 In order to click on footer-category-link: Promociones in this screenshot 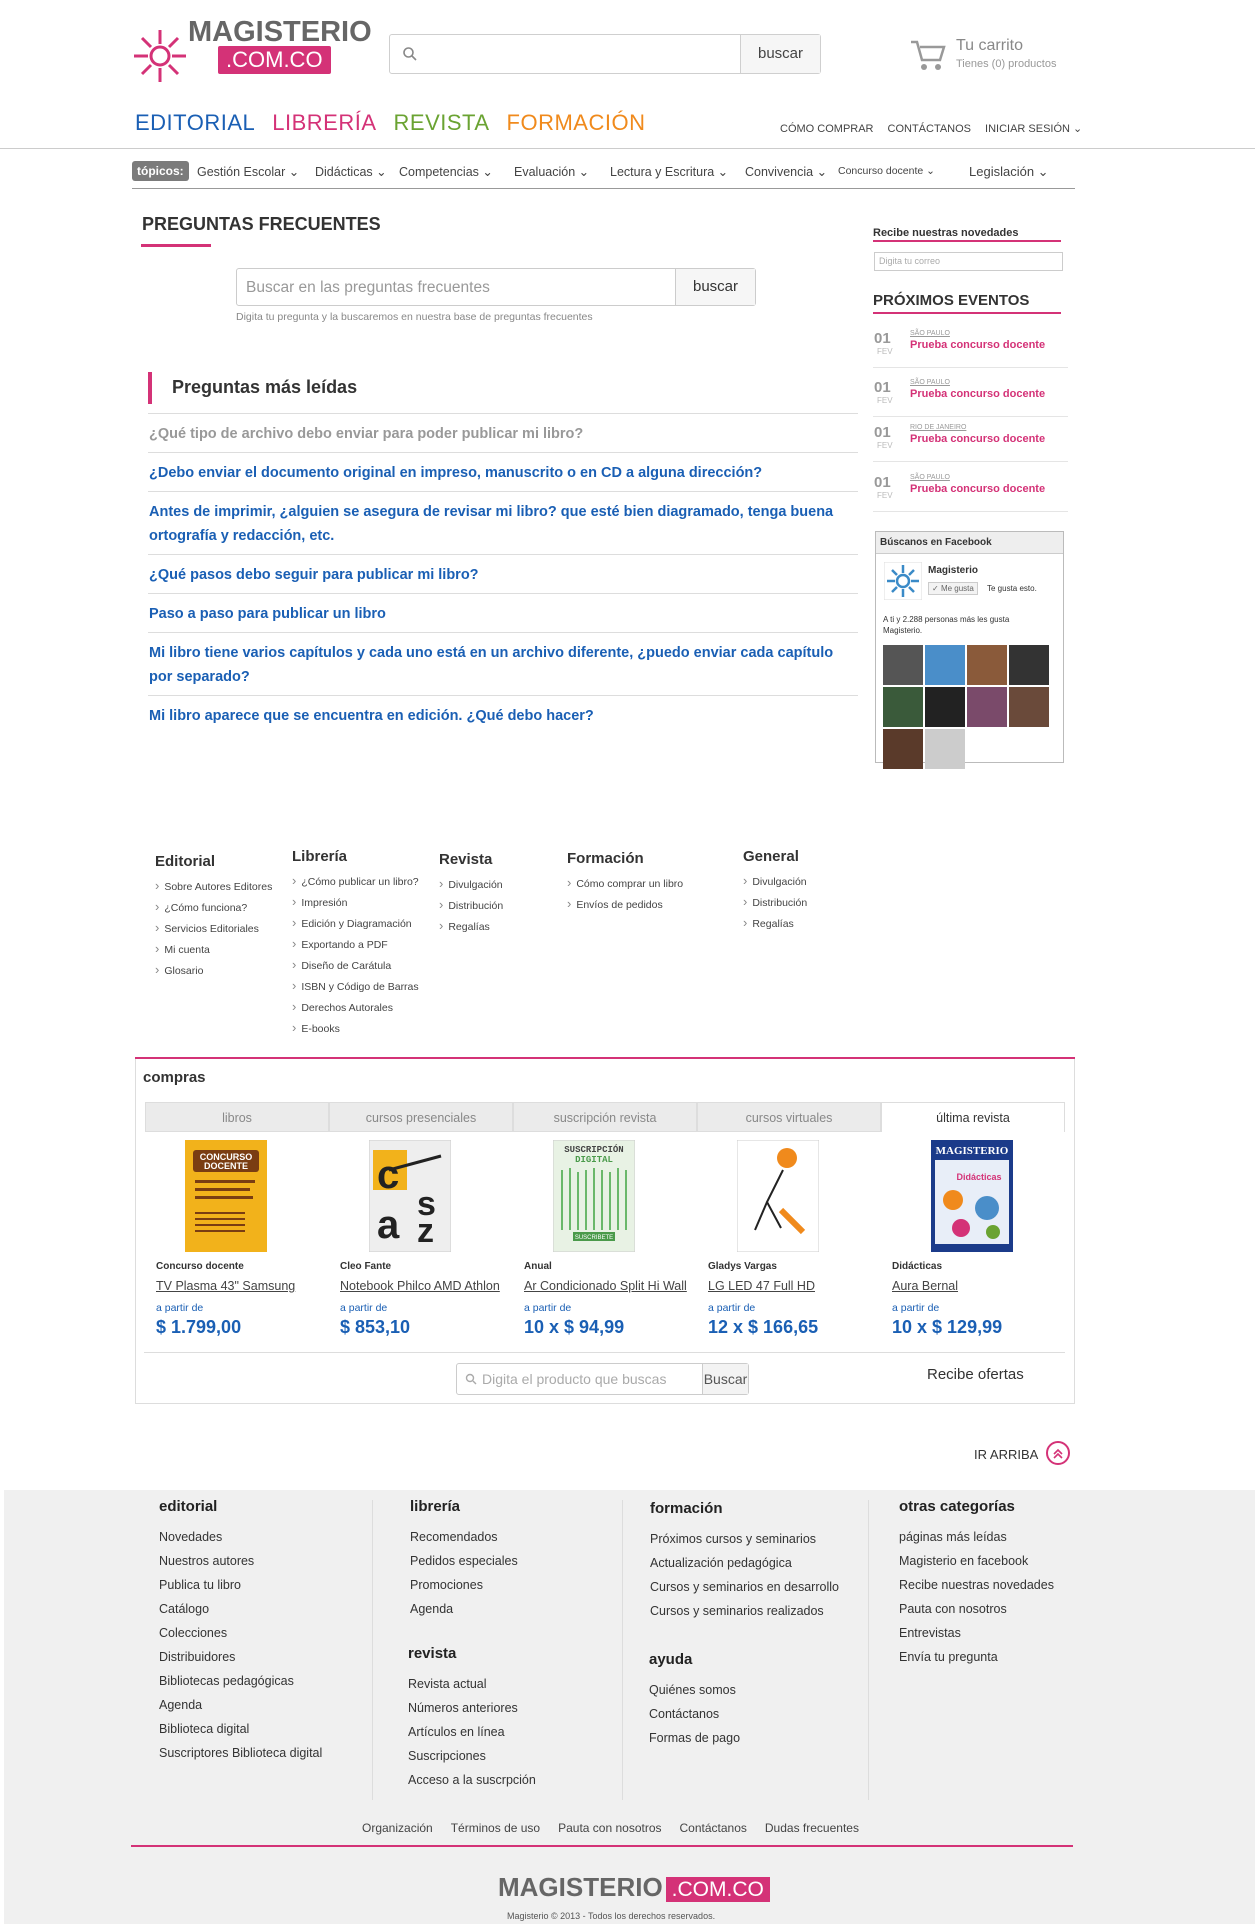, I will do `click(464, 1585)`.